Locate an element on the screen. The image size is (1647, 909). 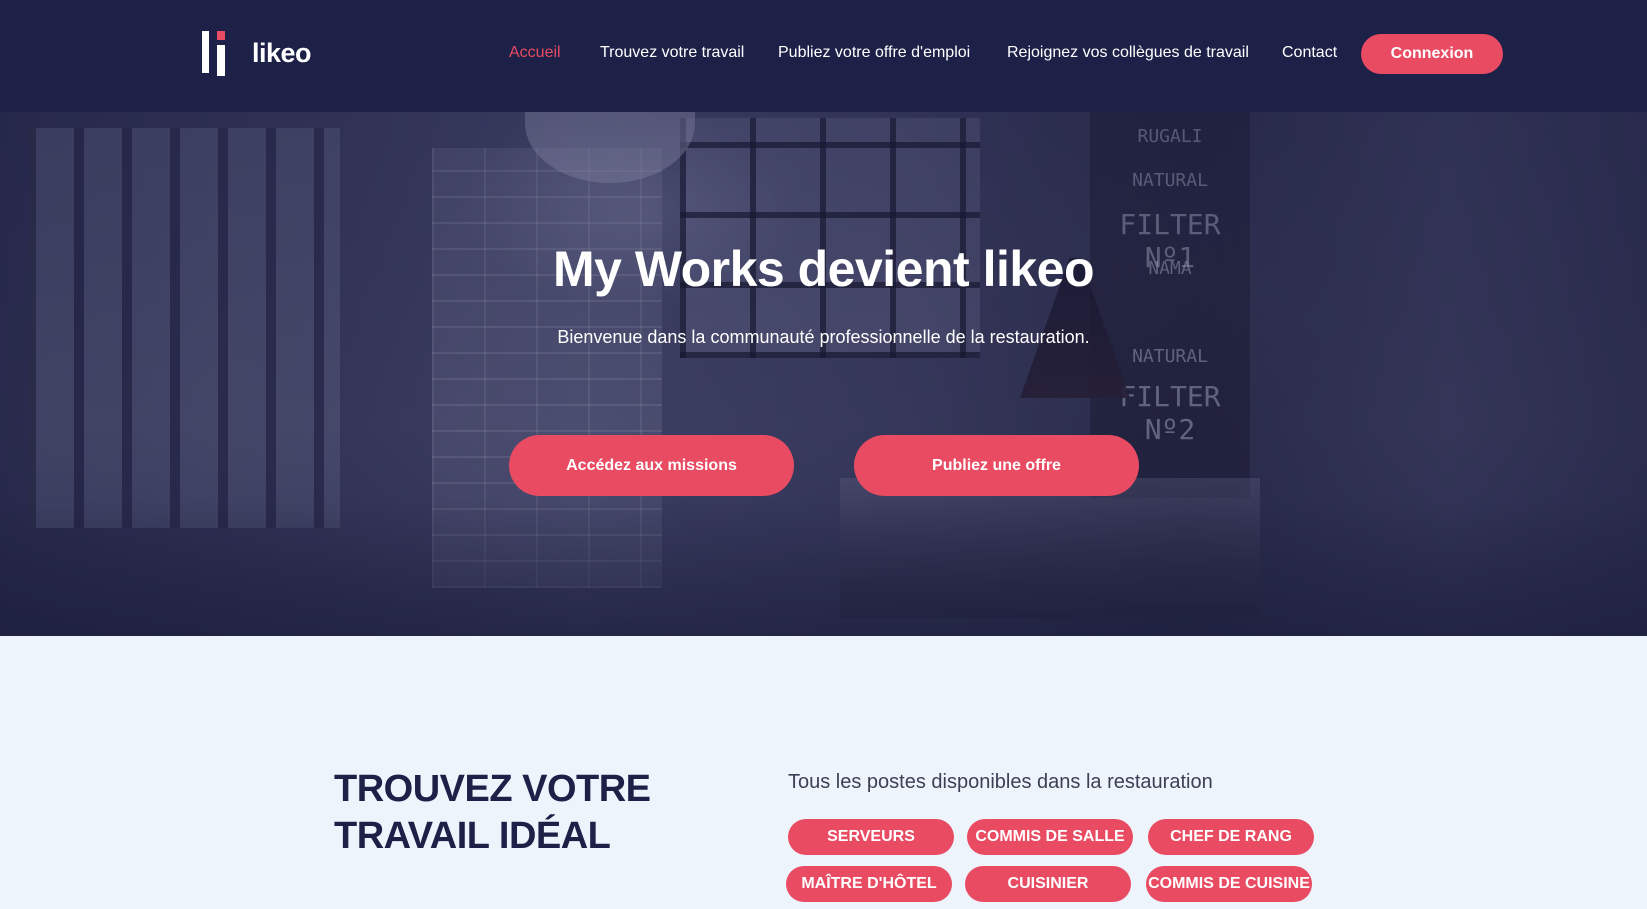
publish-offer-button: Publiez une offre is located at coordinates (996, 465).